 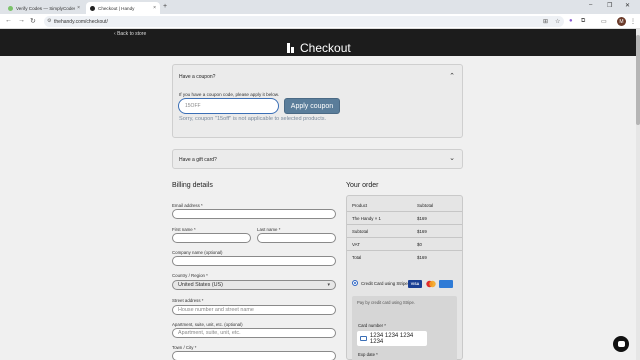 I want to click on order-row-label: Total, so click(x=357, y=257).